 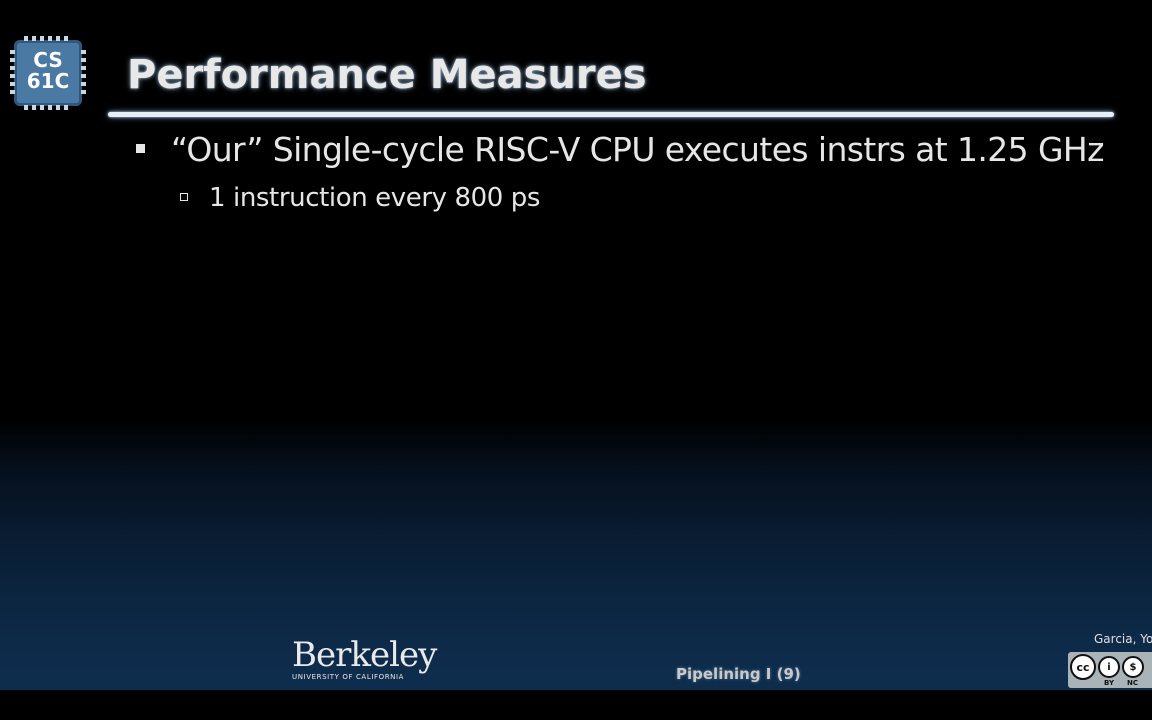 What do you see at coordinates (364, 655) in the screenshot?
I see `berkeley-wordmark: Berkeley` at bounding box center [364, 655].